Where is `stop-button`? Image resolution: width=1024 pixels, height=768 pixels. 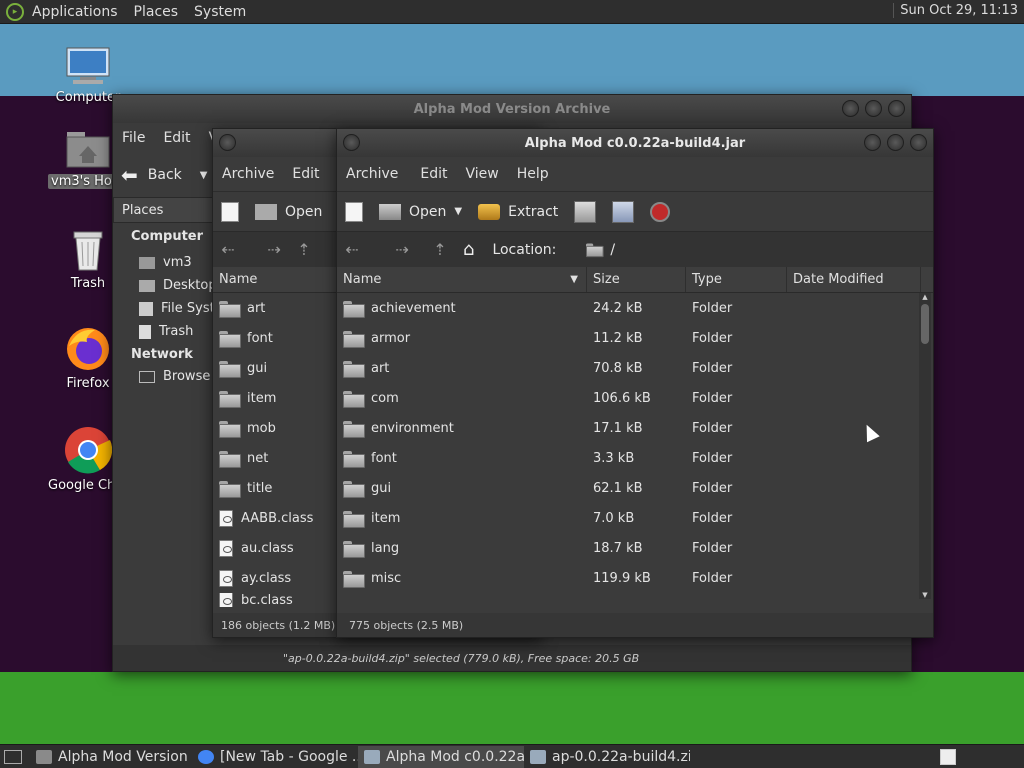
stop-button is located at coordinates (660, 211).